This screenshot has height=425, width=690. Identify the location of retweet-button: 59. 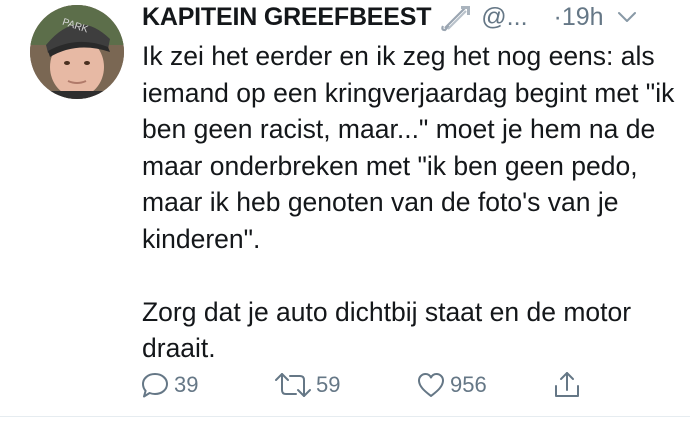
(307, 385).